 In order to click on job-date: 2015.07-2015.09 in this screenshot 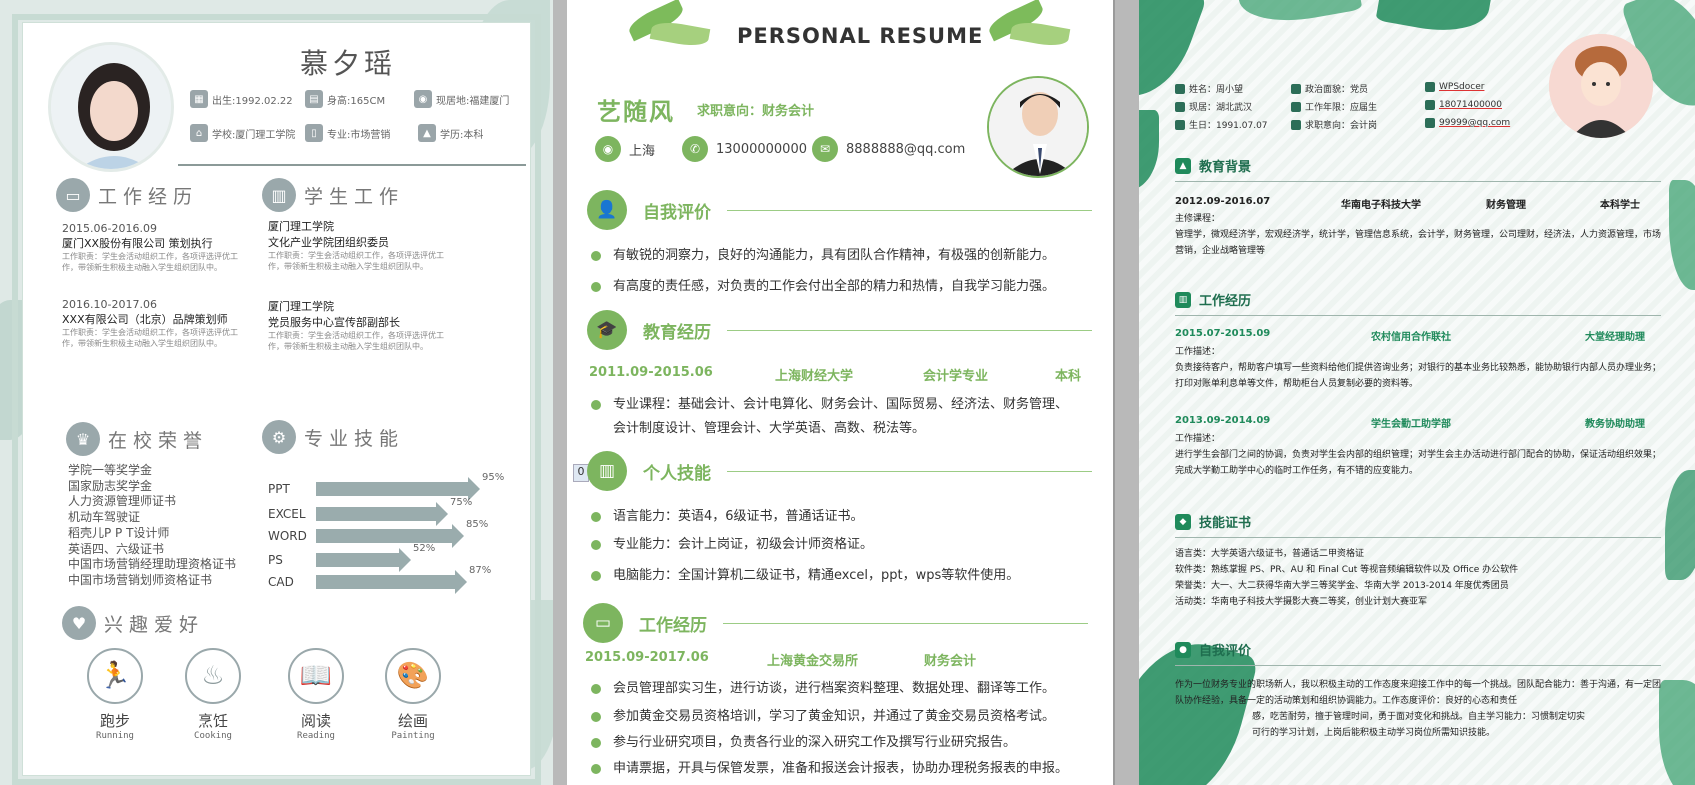, I will do `click(1223, 333)`.